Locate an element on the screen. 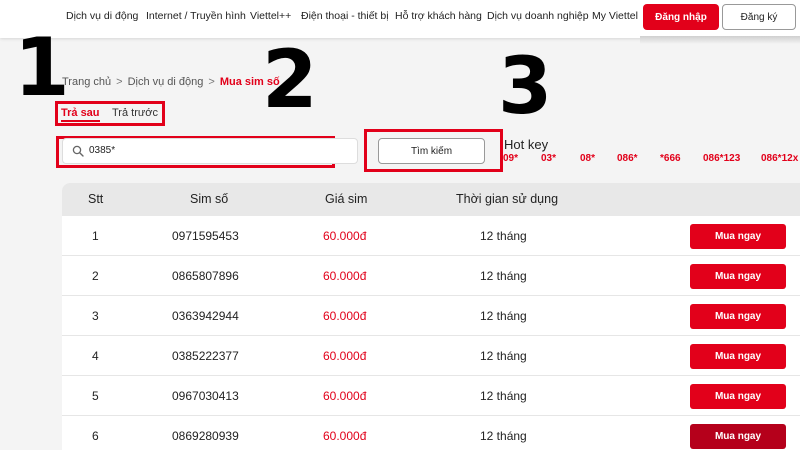 This screenshot has width=800, height=450. cell-stt: 4 is located at coordinates (95, 356).